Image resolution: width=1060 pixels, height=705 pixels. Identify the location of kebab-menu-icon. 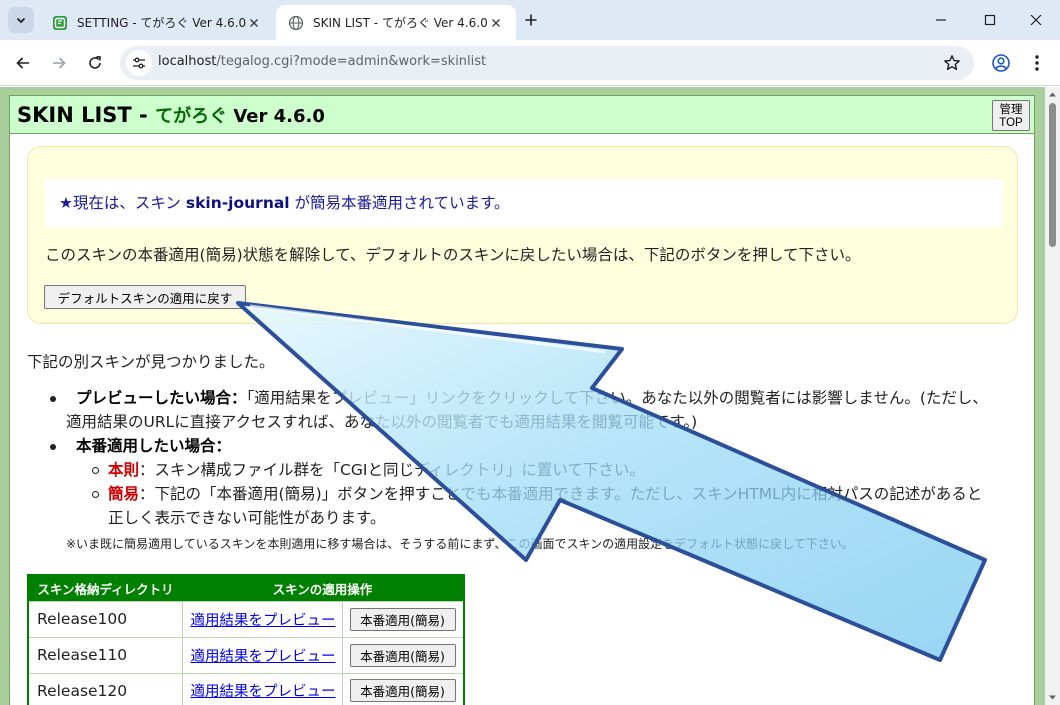
(1037, 63).